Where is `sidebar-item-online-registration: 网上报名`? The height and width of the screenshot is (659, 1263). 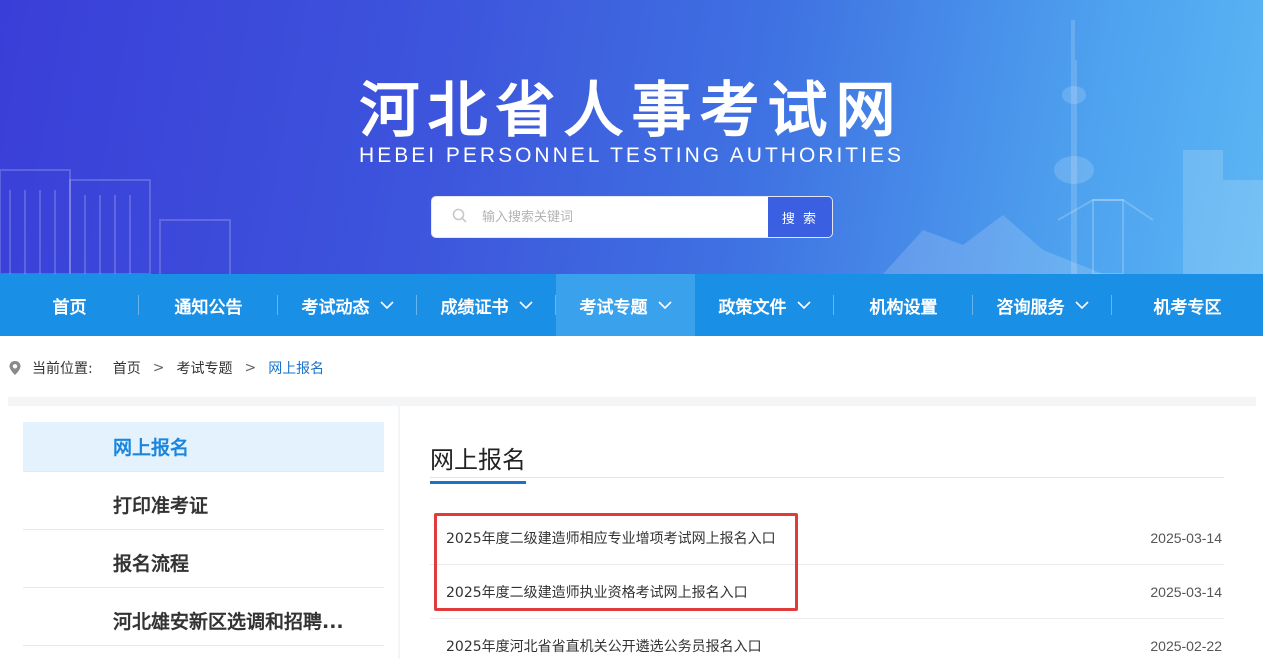
sidebar-item-online-registration: 网上报名 is located at coordinates (203, 447).